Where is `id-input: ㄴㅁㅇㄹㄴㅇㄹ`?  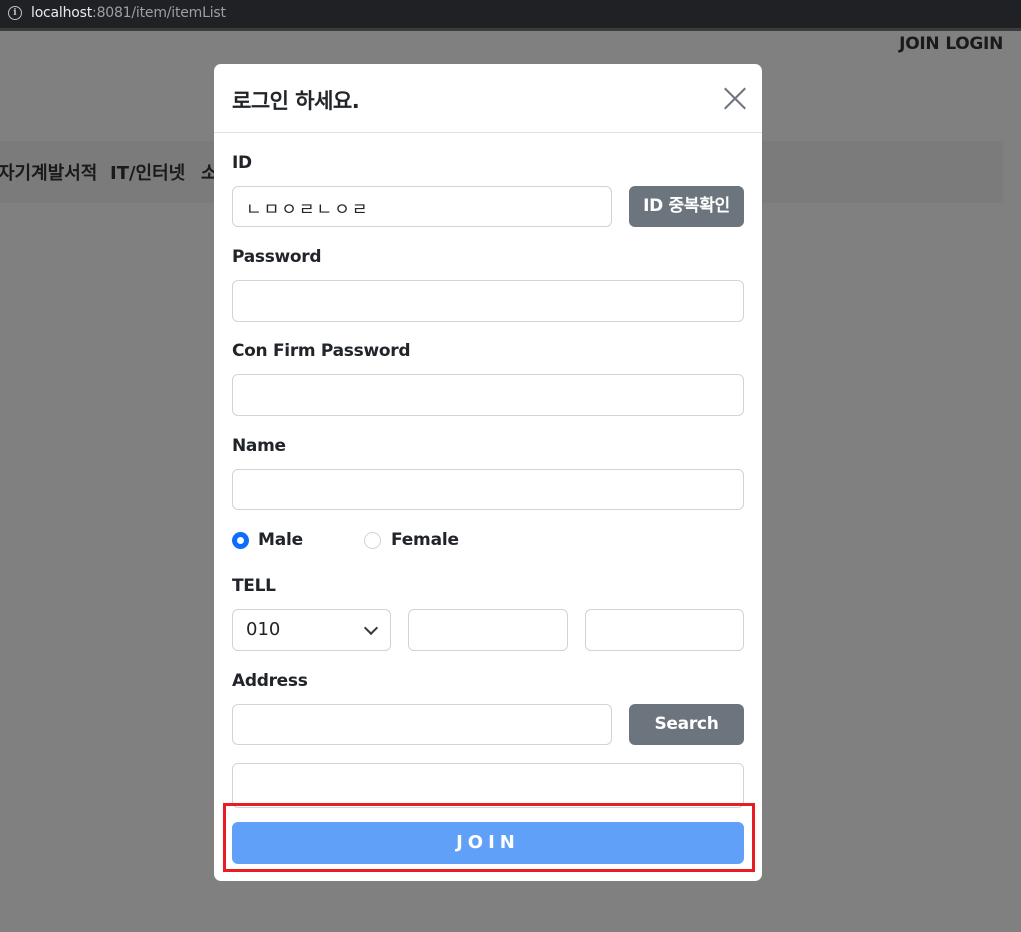 id-input: ㄴㅁㅇㄹㄴㅇㄹ is located at coordinates (422, 206).